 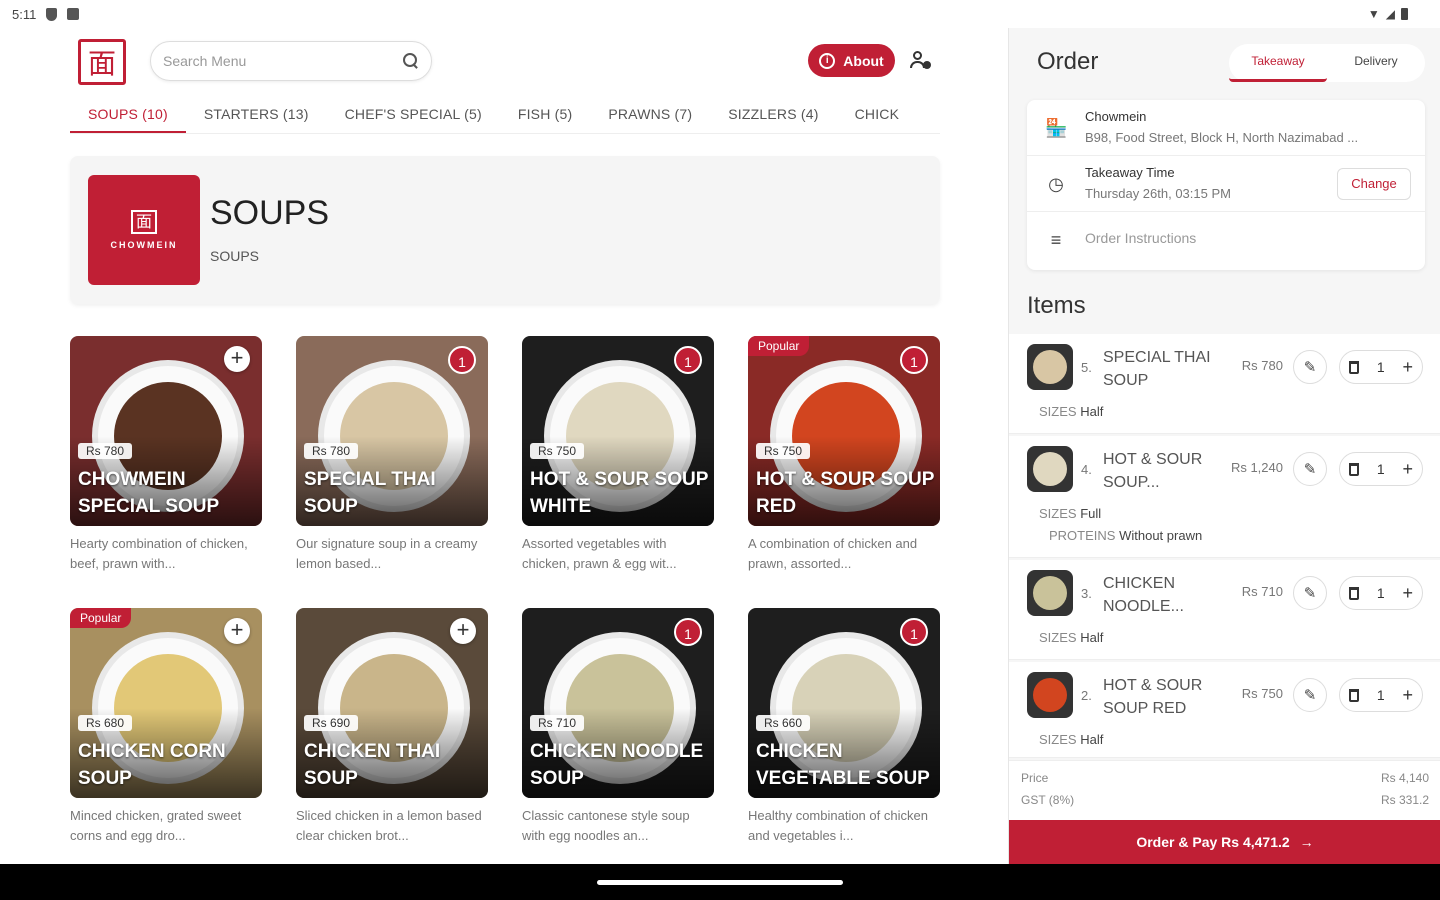 I want to click on section-logo: 面 CHOWMEIN, so click(x=144, y=230).